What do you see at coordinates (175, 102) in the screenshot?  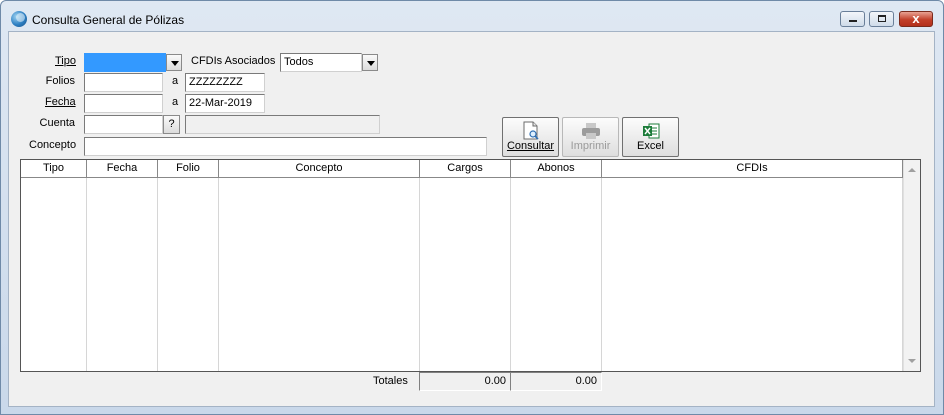 I see `fecha-range-sep: a` at bounding box center [175, 102].